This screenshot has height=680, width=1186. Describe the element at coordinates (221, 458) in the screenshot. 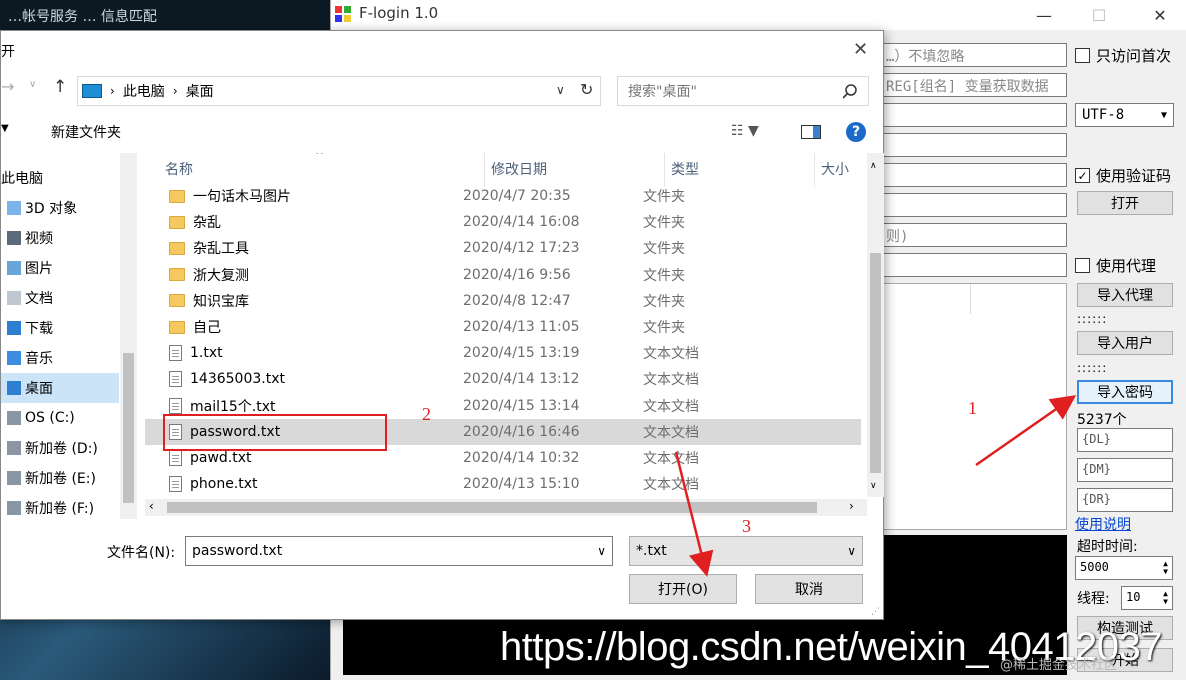

I see `file-name: pawd.txt` at that location.